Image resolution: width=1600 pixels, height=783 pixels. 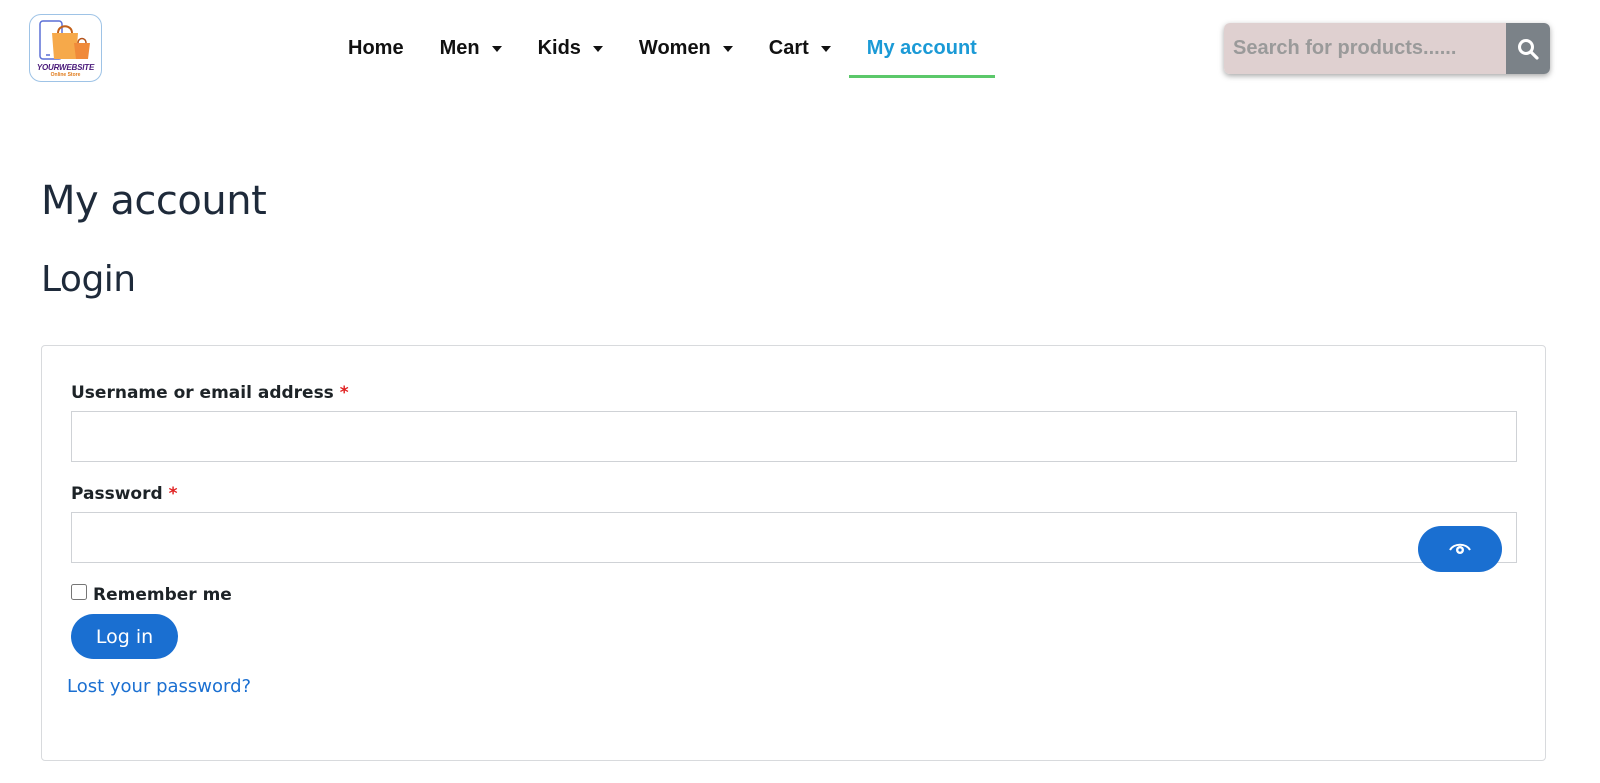 I want to click on remember-me-checkbox, so click(x=79, y=592).